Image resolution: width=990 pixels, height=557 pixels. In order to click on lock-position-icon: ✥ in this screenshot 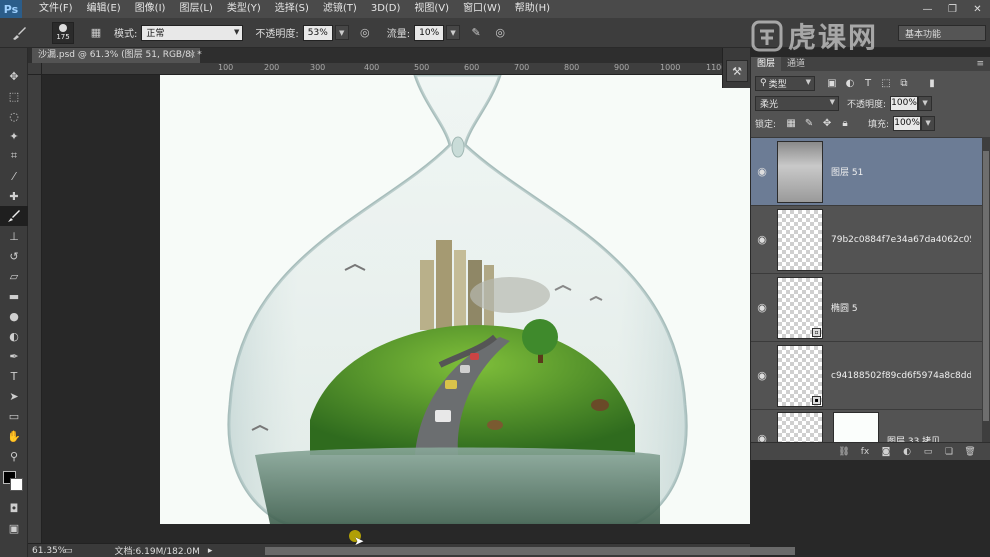, I will do `click(827, 123)`.